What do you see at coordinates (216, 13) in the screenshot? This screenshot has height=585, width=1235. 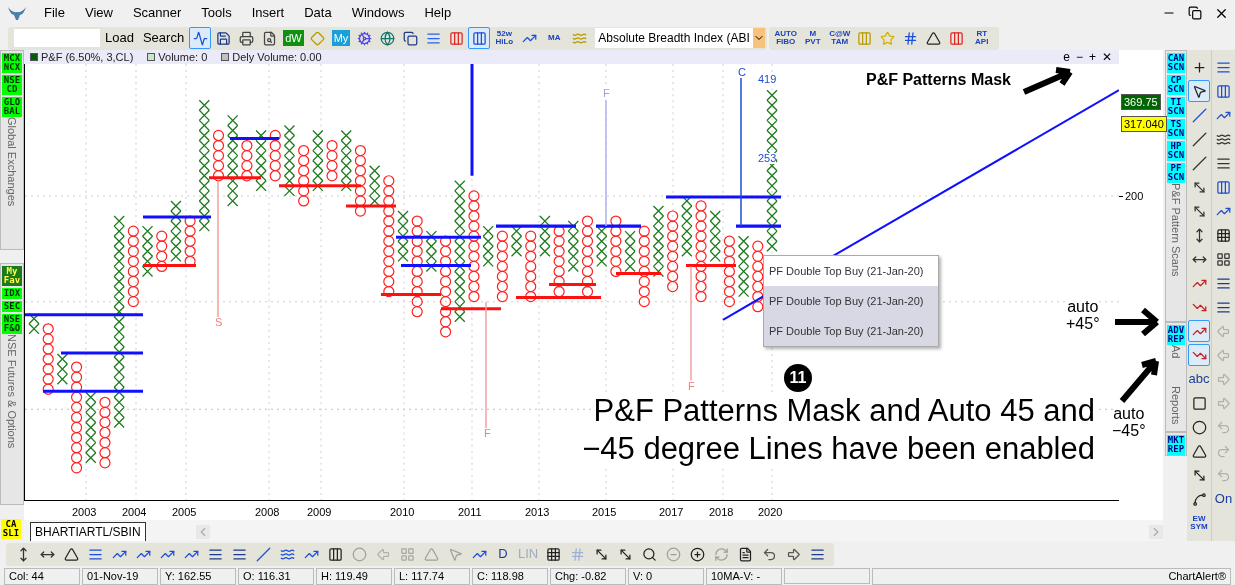 I see `menu-item: Tools` at bounding box center [216, 13].